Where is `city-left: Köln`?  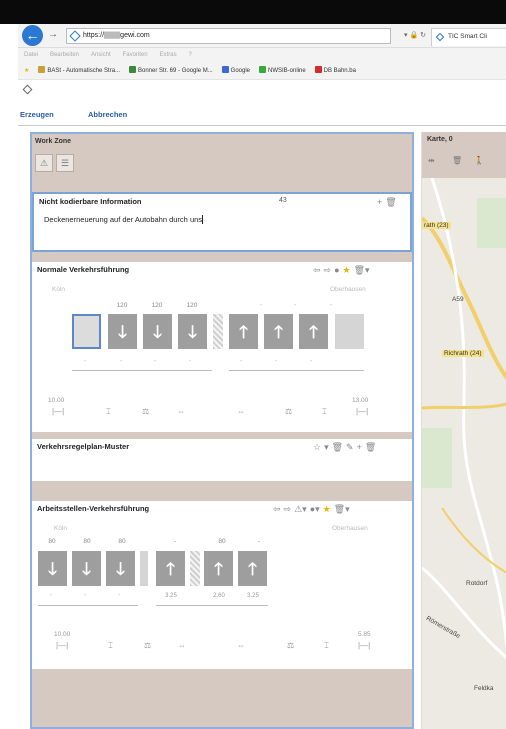 city-left: Köln is located at coordinates (59, 289).